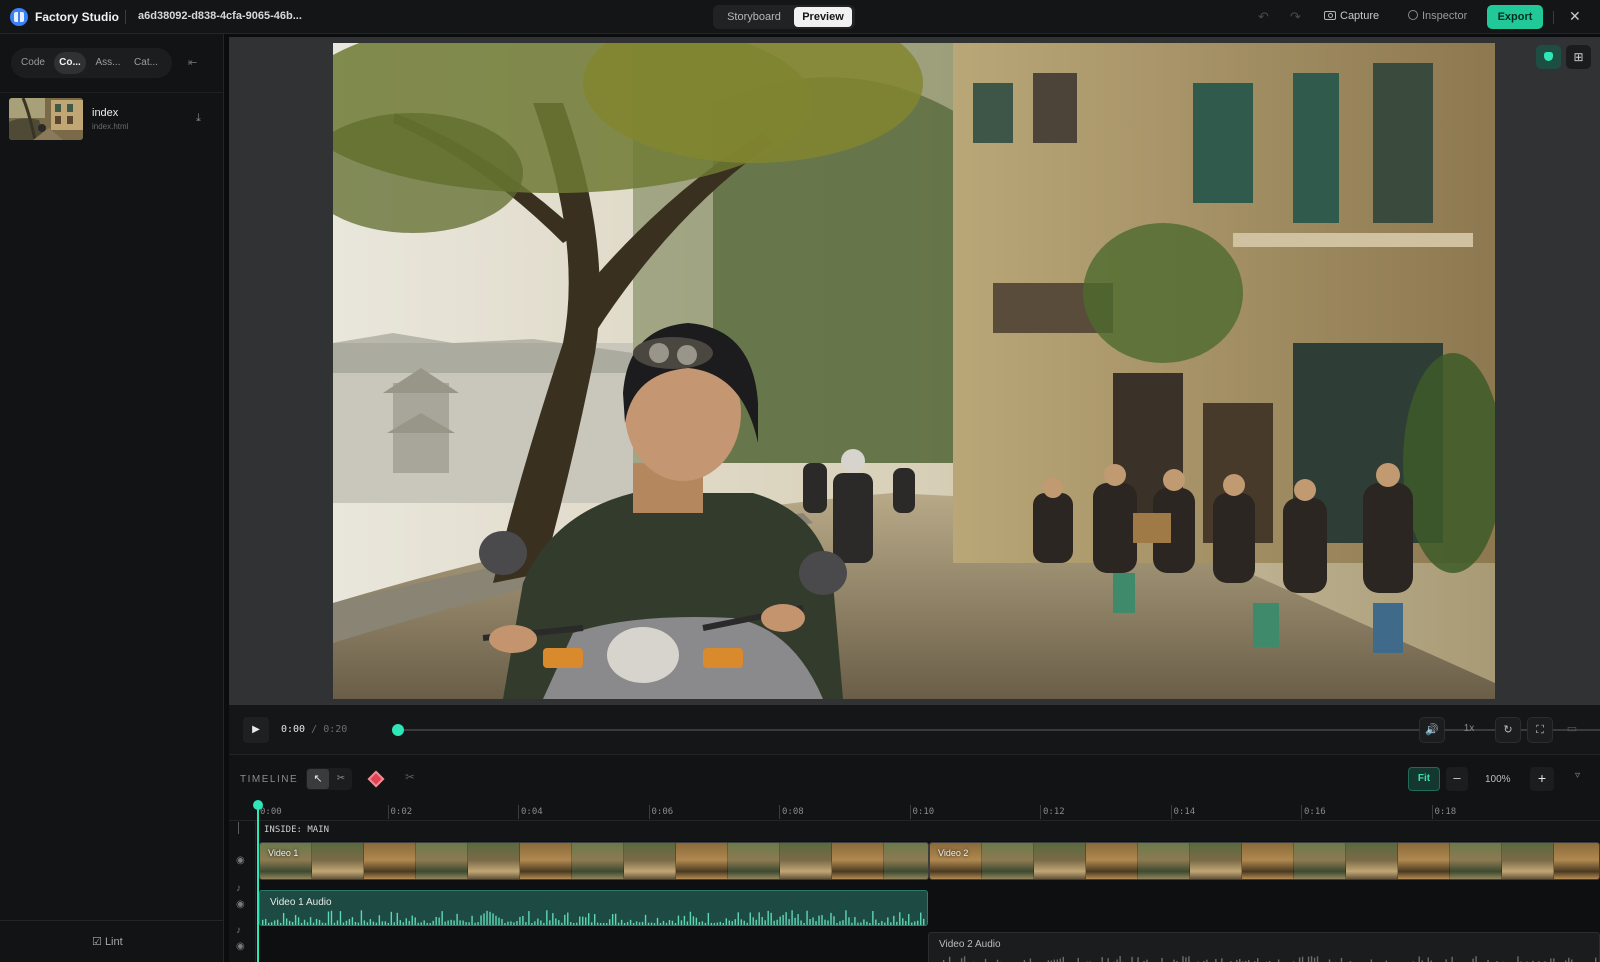 The image size is (1600, 962). What do you see at coordinates (398, 730) in the screenshot?
I see `scrubber-handle` at bounding box center [398, 730].